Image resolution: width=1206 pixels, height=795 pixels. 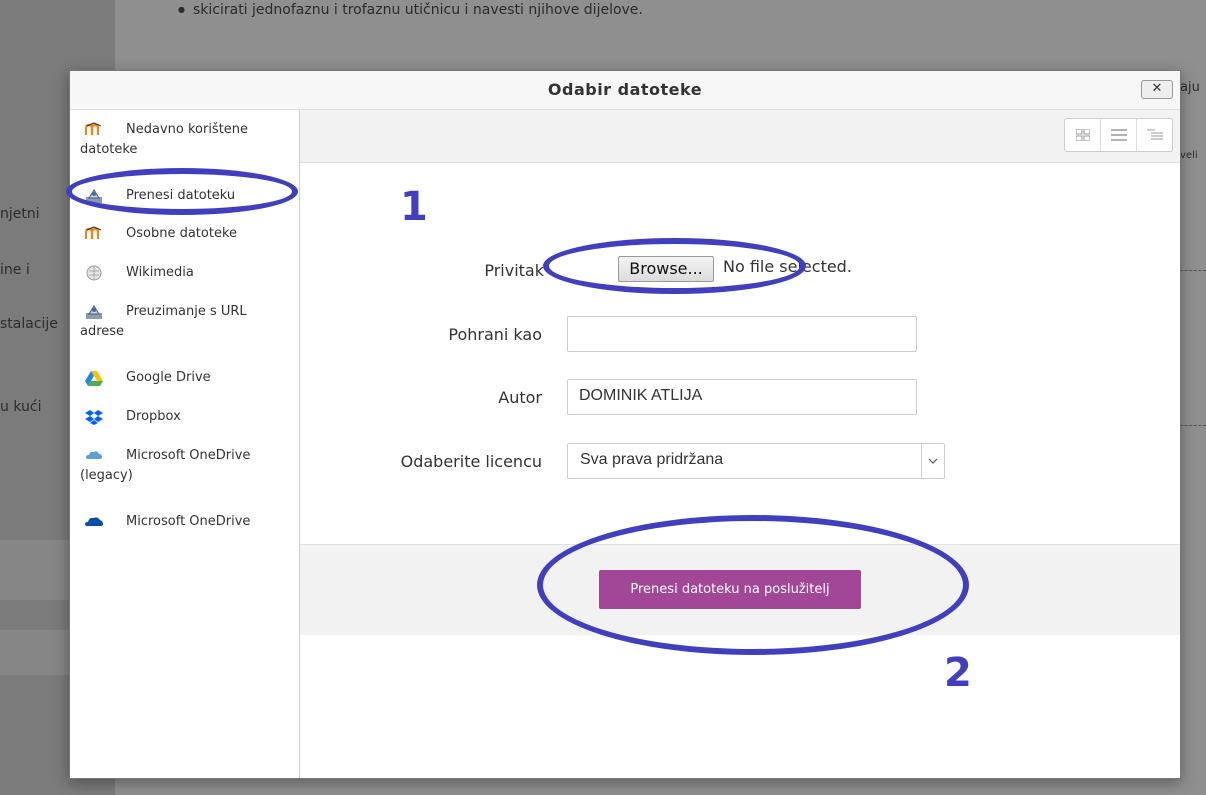 I want to click on sidebar-item-recent-files: Nedavno korištene datoteke, so click(x=185, y=140).